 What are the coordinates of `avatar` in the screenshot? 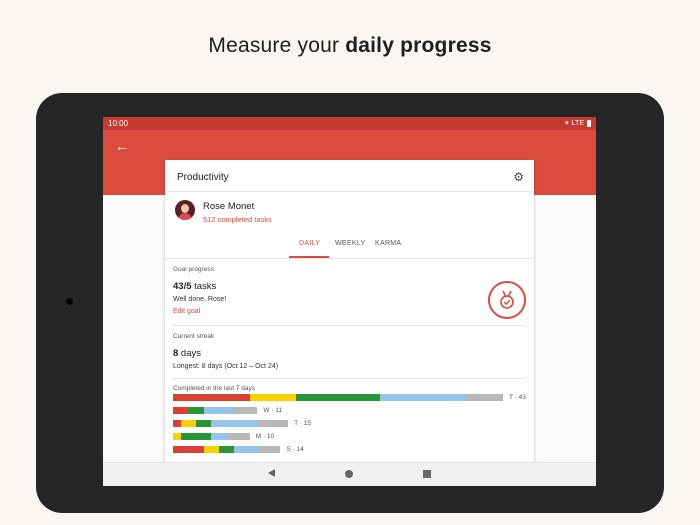 It's located at (185, 210).